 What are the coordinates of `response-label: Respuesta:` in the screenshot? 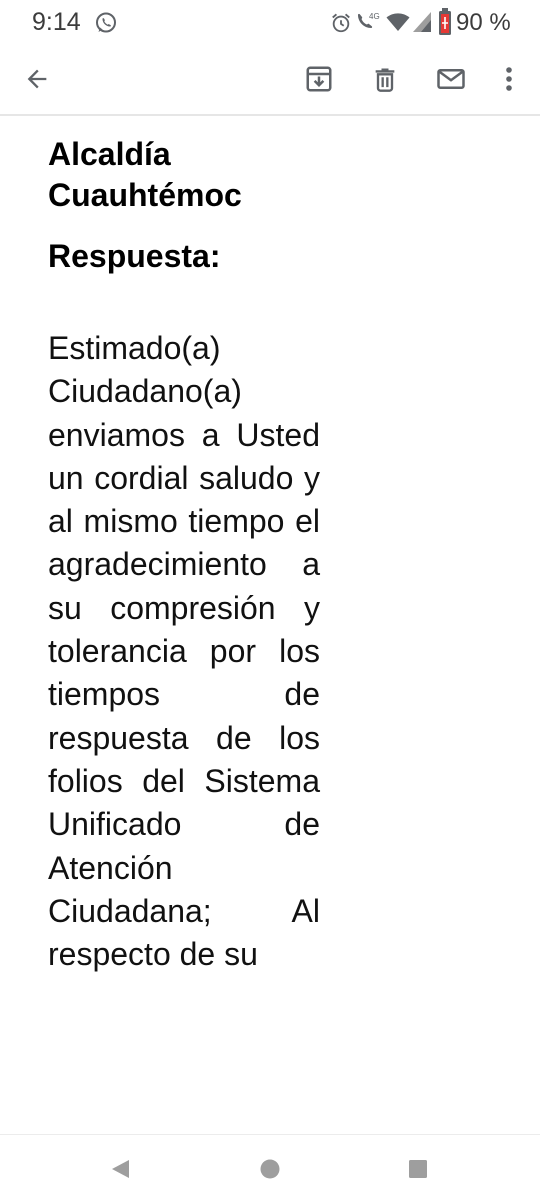 It's located at (134, 256).